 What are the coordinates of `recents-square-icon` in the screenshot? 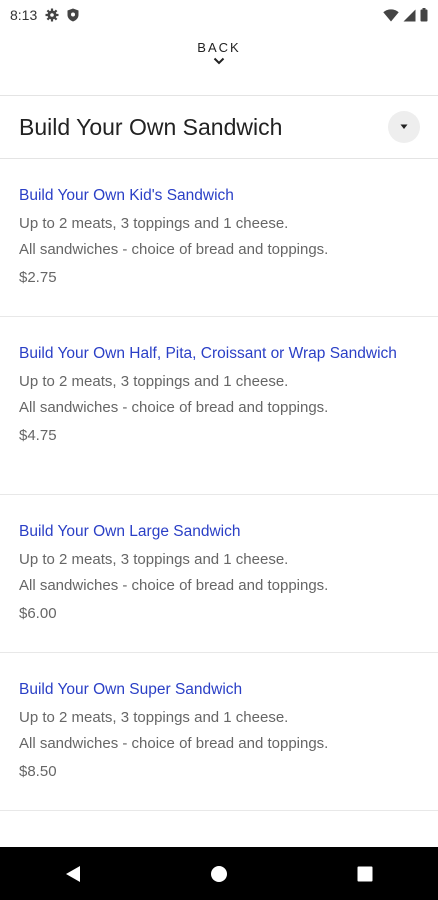 It's located at (365, 874).